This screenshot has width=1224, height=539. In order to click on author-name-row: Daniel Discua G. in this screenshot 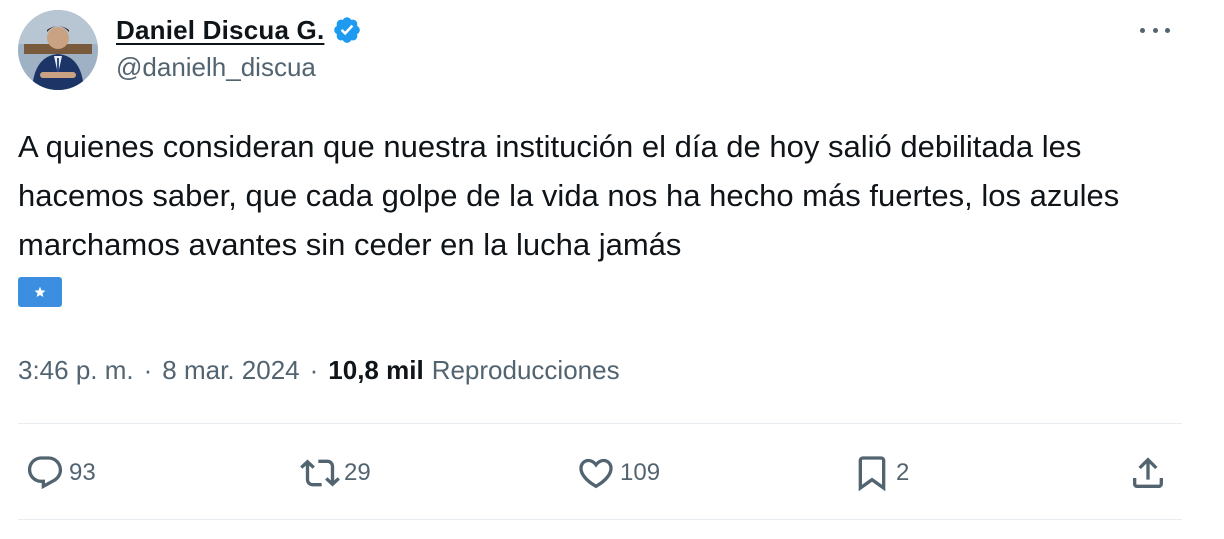, I will do `click(239, 30)`.